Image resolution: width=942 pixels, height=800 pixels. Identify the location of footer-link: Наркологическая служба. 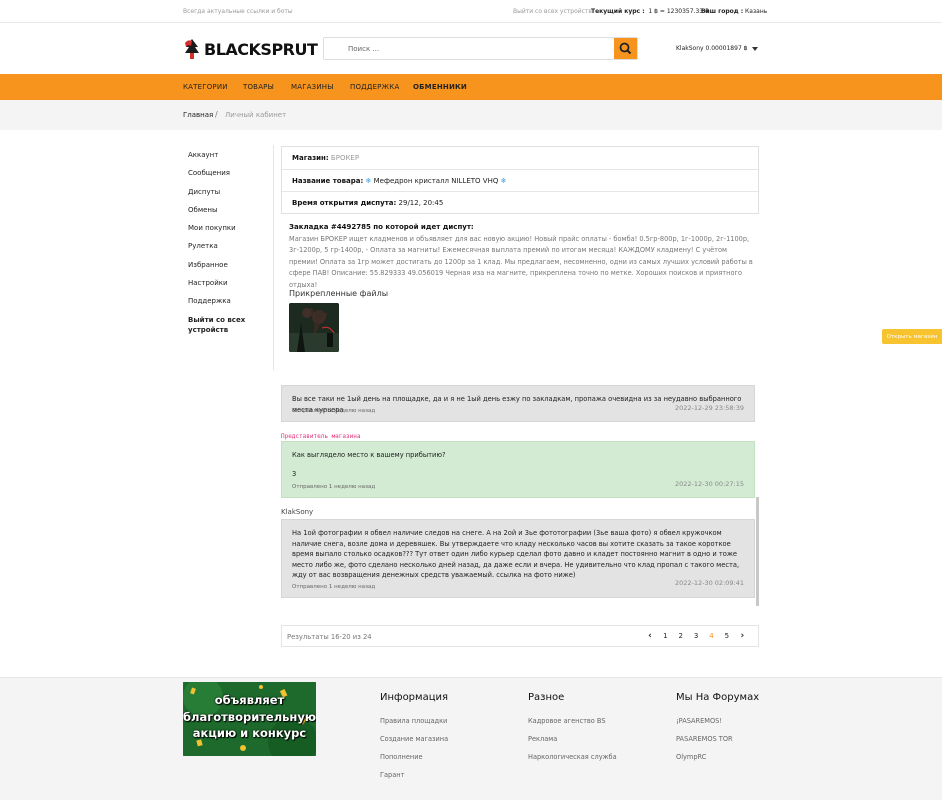
(572, 762).